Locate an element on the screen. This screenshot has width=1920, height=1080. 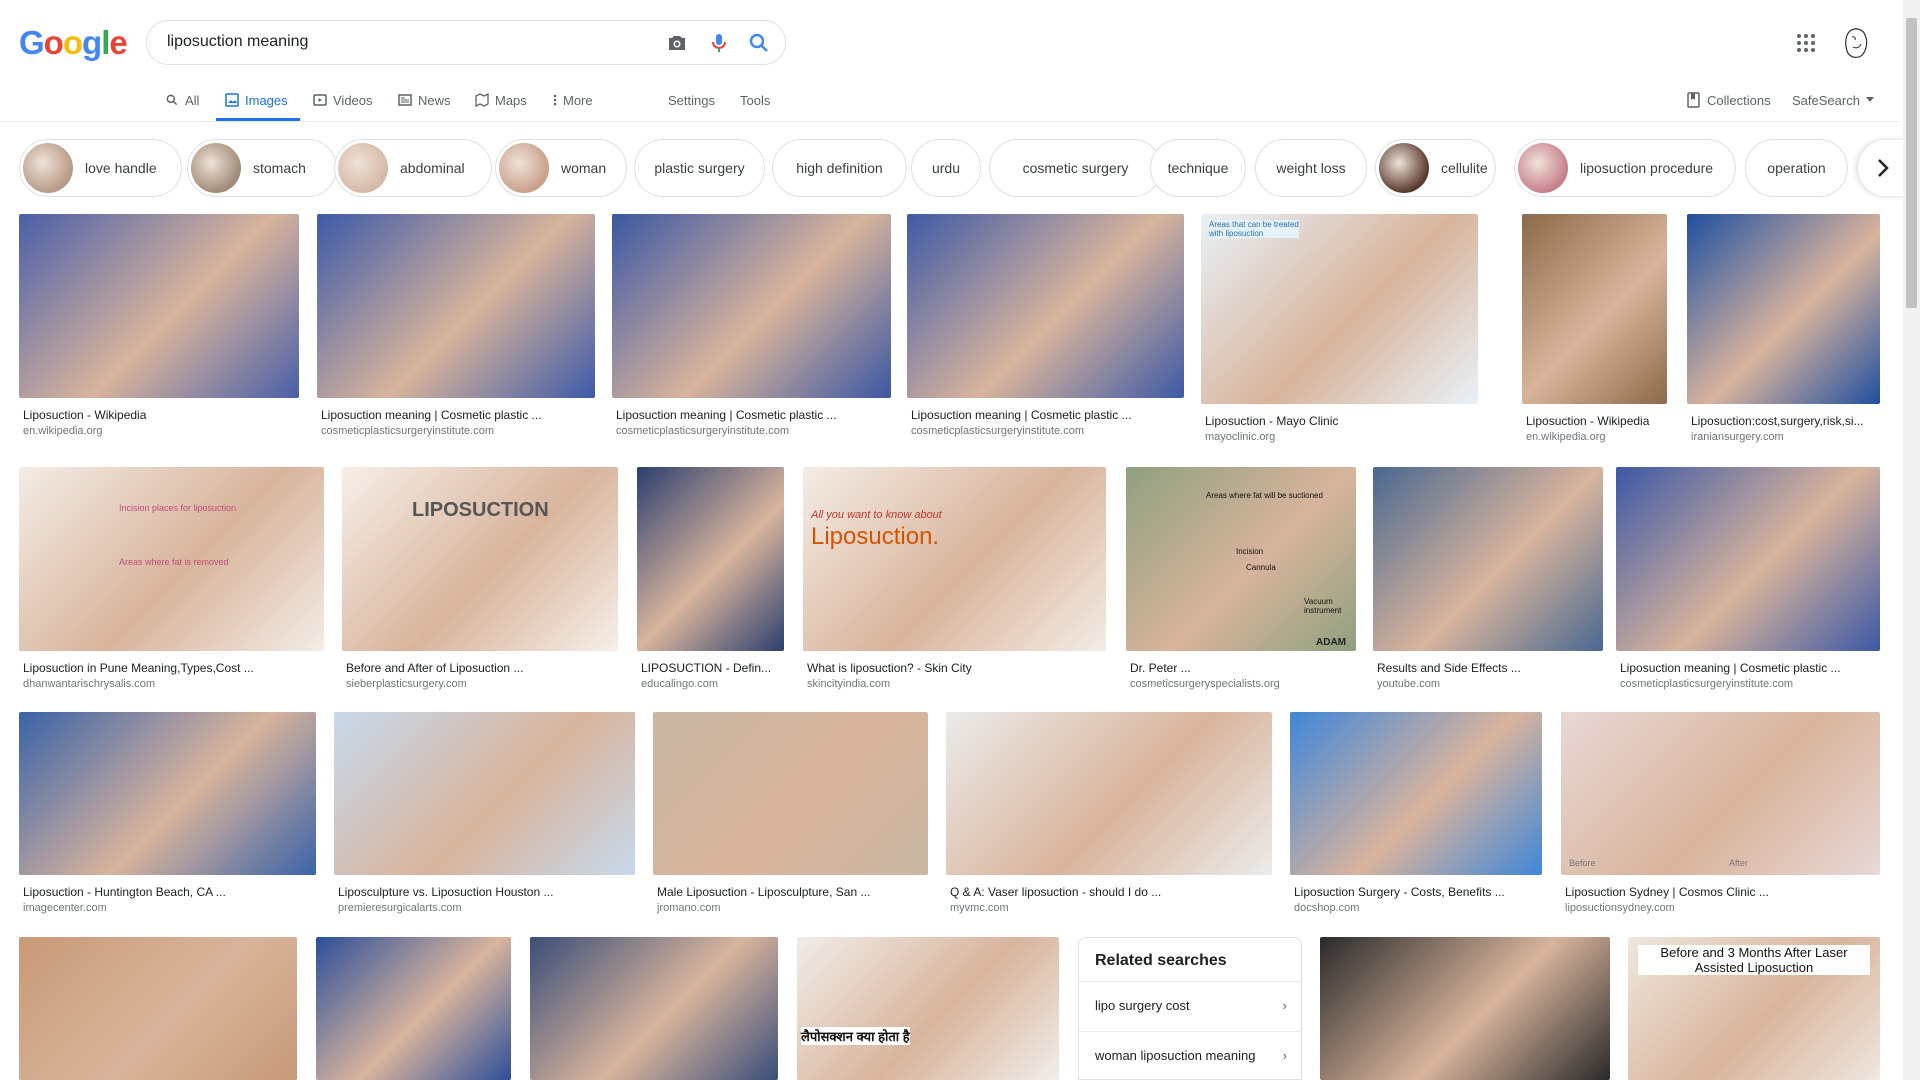
tab-news: News is located at coordinates (424, 100).